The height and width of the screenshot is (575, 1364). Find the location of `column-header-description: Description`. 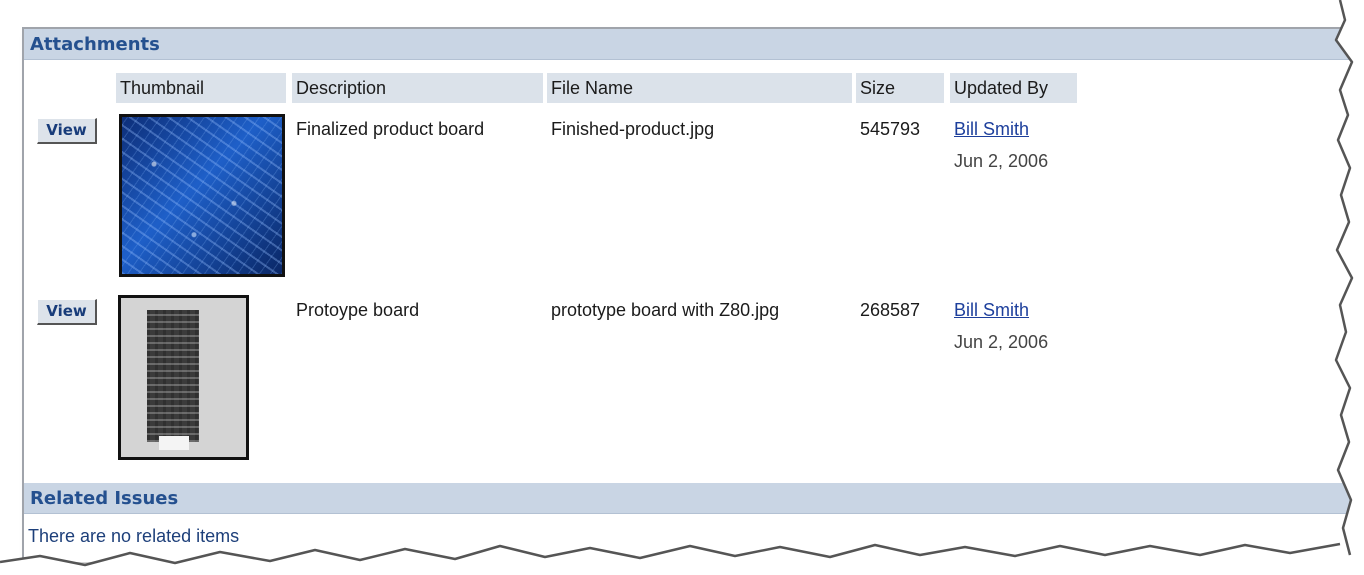

column-header-description: Description is located at coordinates (417, 88).